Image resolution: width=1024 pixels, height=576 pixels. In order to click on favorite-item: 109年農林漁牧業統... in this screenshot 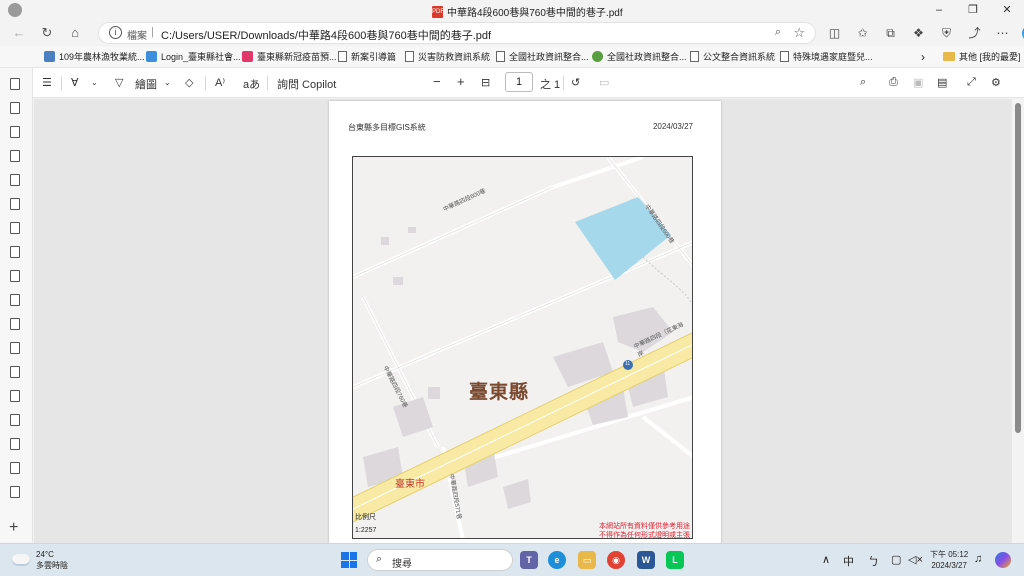, I will do `click(94, 56)`.